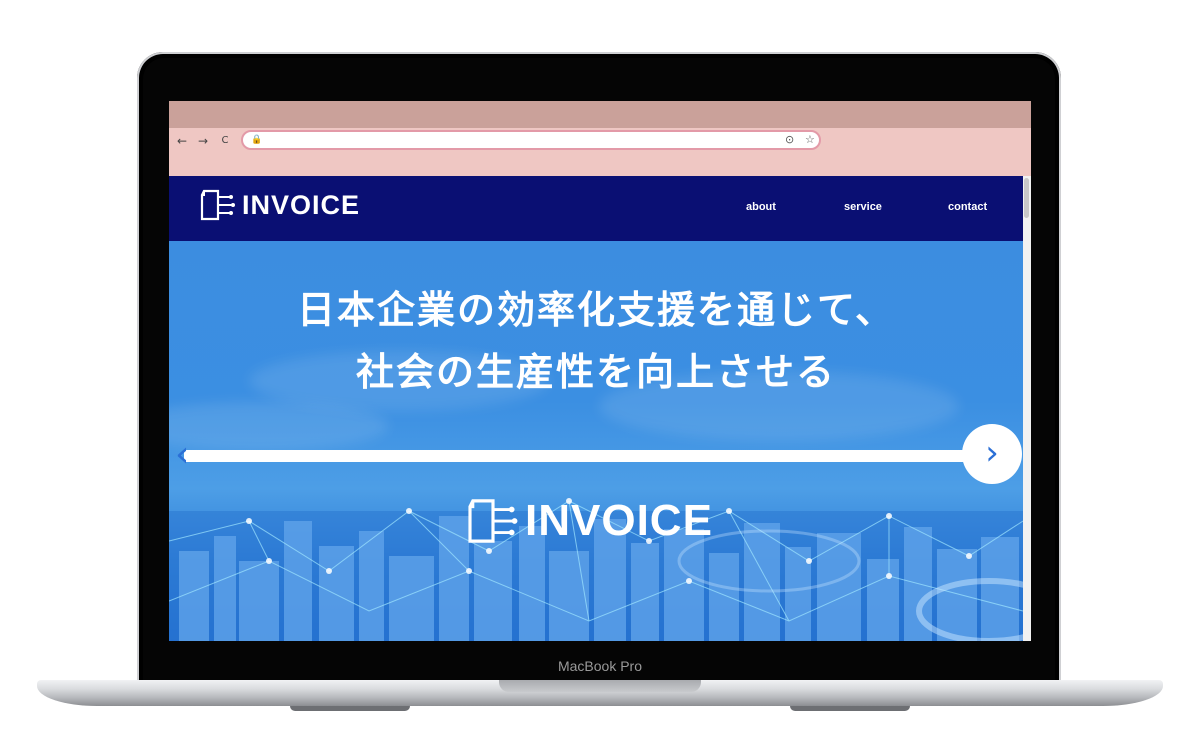 This screenshot has width=1200, height=742. Describe the element at coordinates (600, 686) in the screenshot. I see `laptop-notch` at that location.